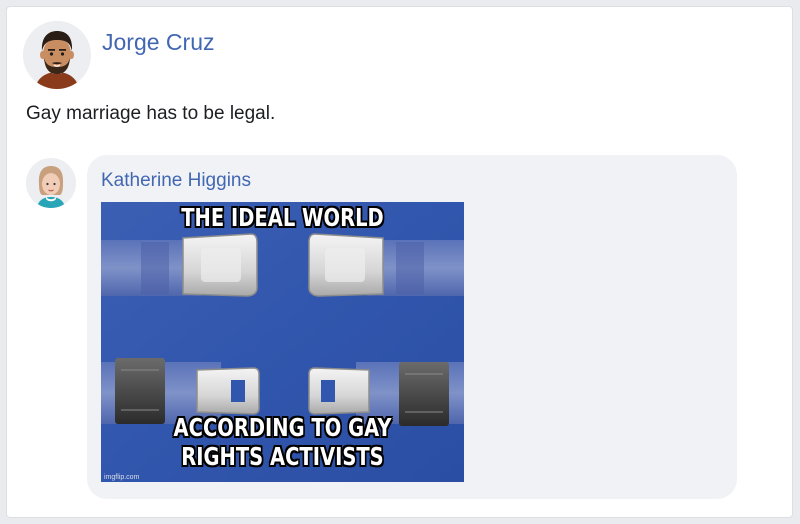  I want to click on comment-author-name: Katherine Higgins, so click(176, 181).